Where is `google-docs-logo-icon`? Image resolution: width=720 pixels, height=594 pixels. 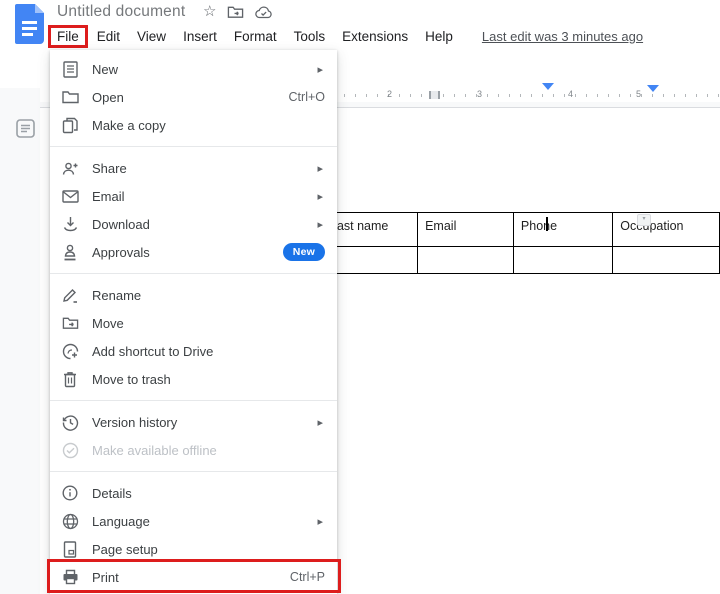
google-docs-logo-icon is located at coordinates (29, 24).